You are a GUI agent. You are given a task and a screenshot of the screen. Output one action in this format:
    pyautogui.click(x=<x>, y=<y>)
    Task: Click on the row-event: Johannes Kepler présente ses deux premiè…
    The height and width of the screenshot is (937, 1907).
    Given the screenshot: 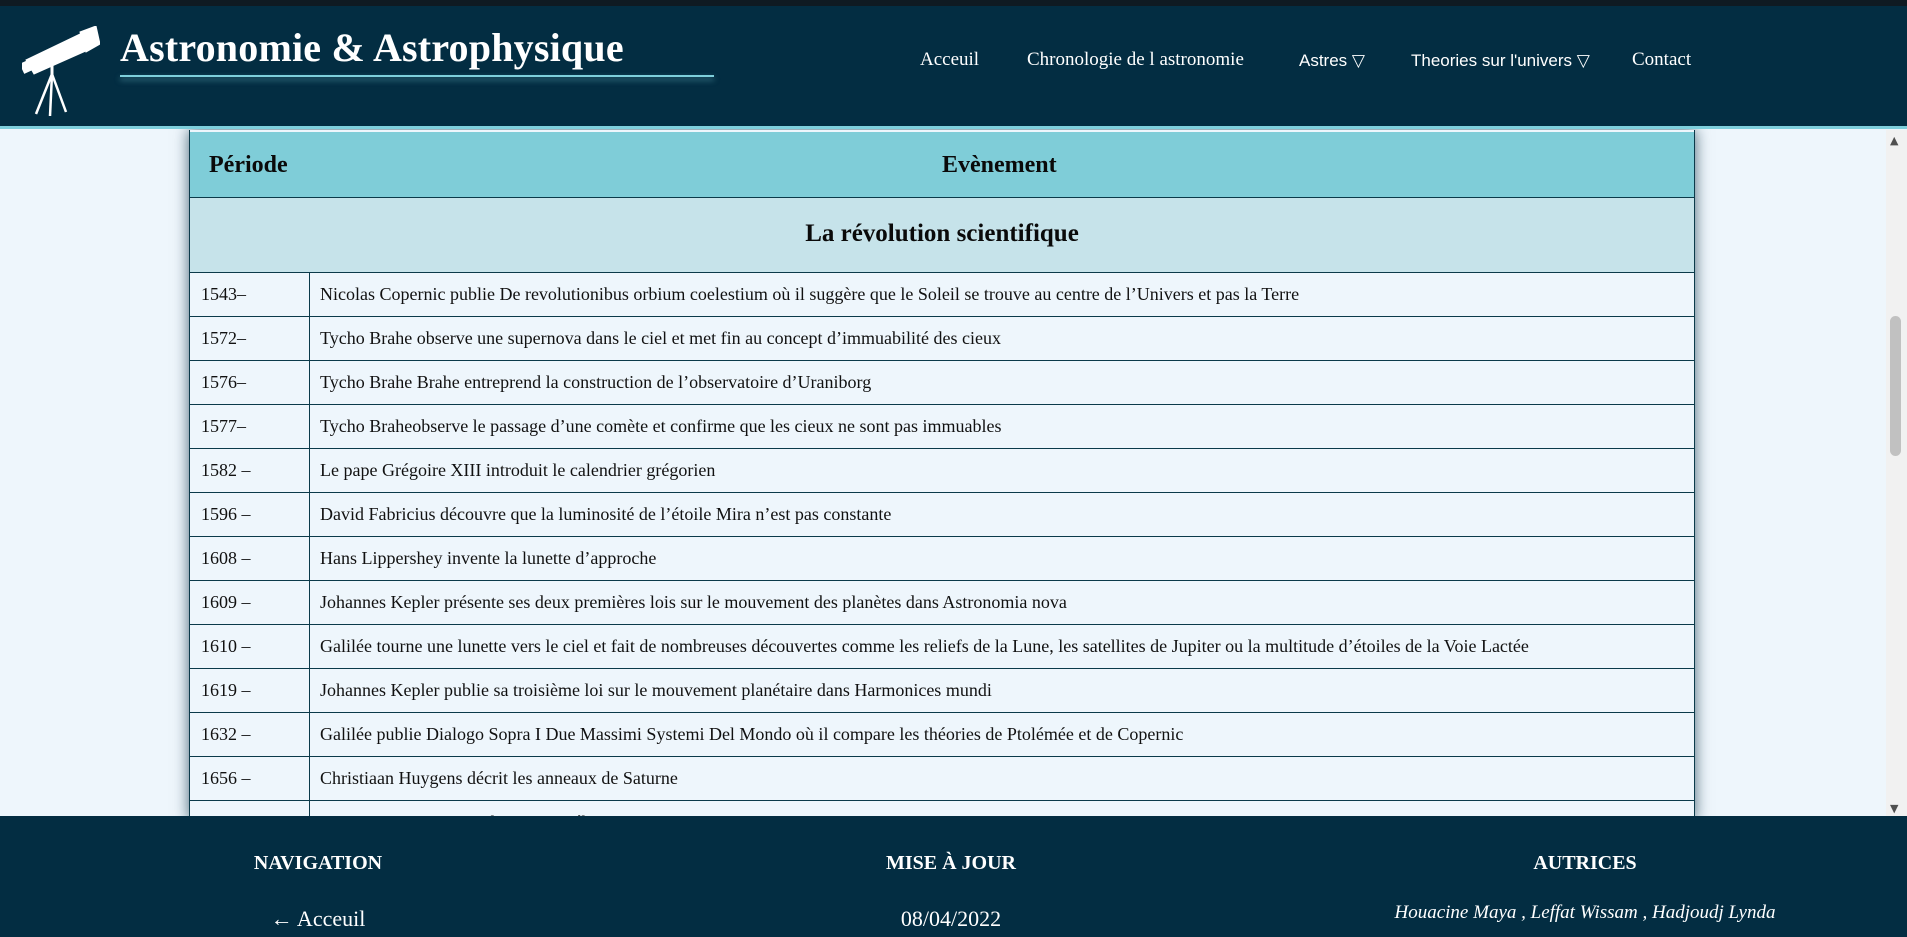 What is the action you would take?
    pyautogui.click(x=693, y=602)
    